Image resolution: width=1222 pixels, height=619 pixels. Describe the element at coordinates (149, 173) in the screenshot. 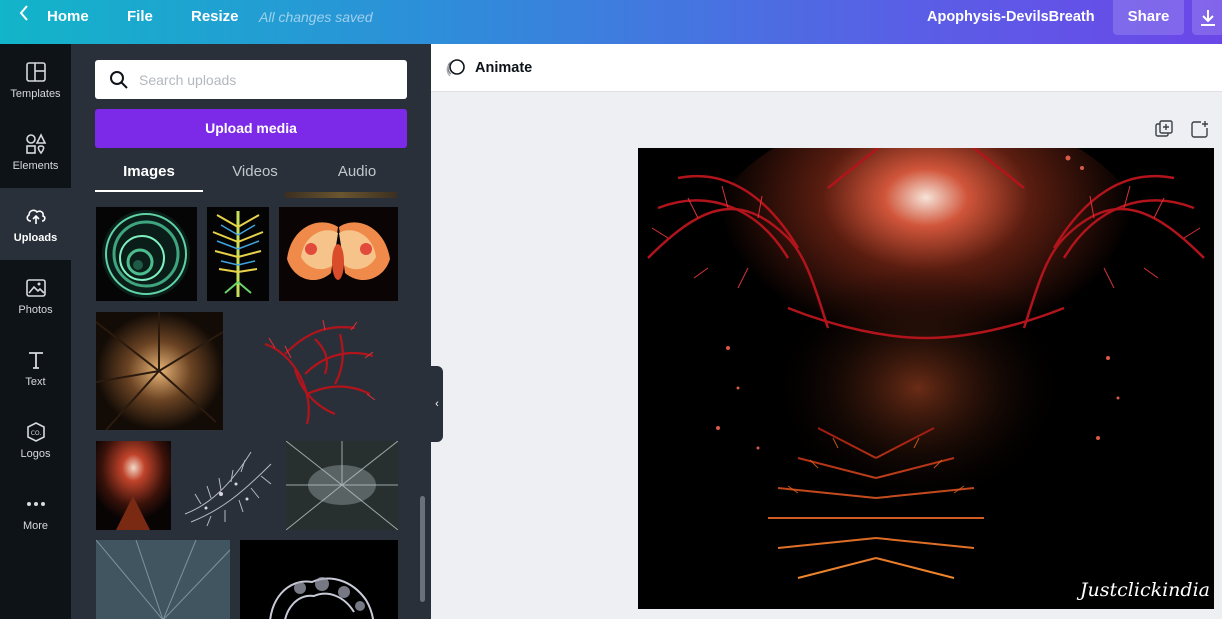

I see `tab-images: Images` at that location.